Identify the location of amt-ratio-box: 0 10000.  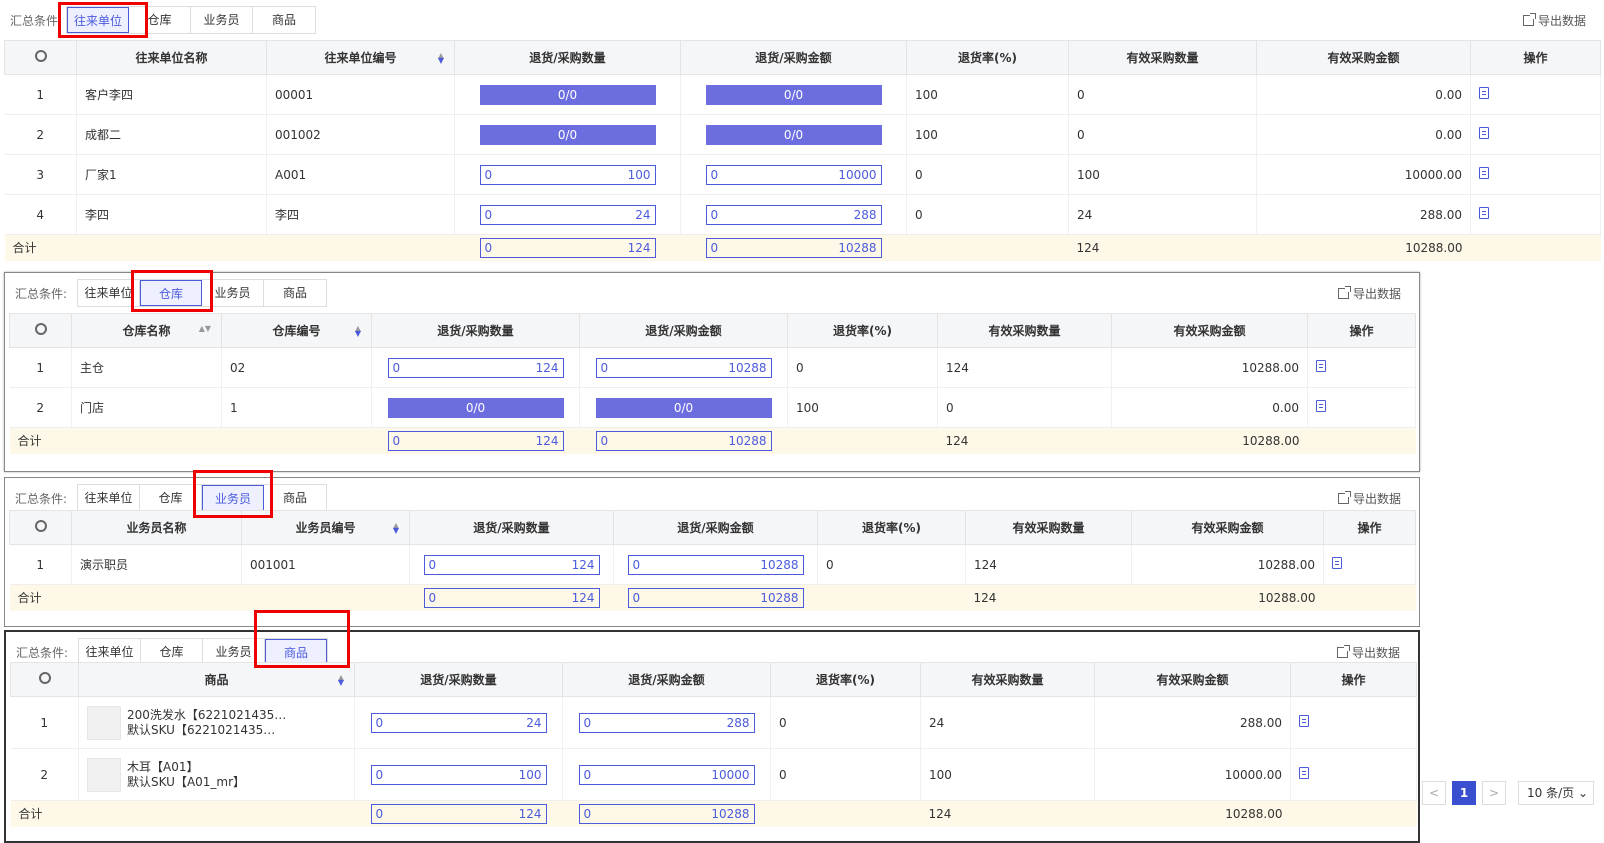
(793, 174).